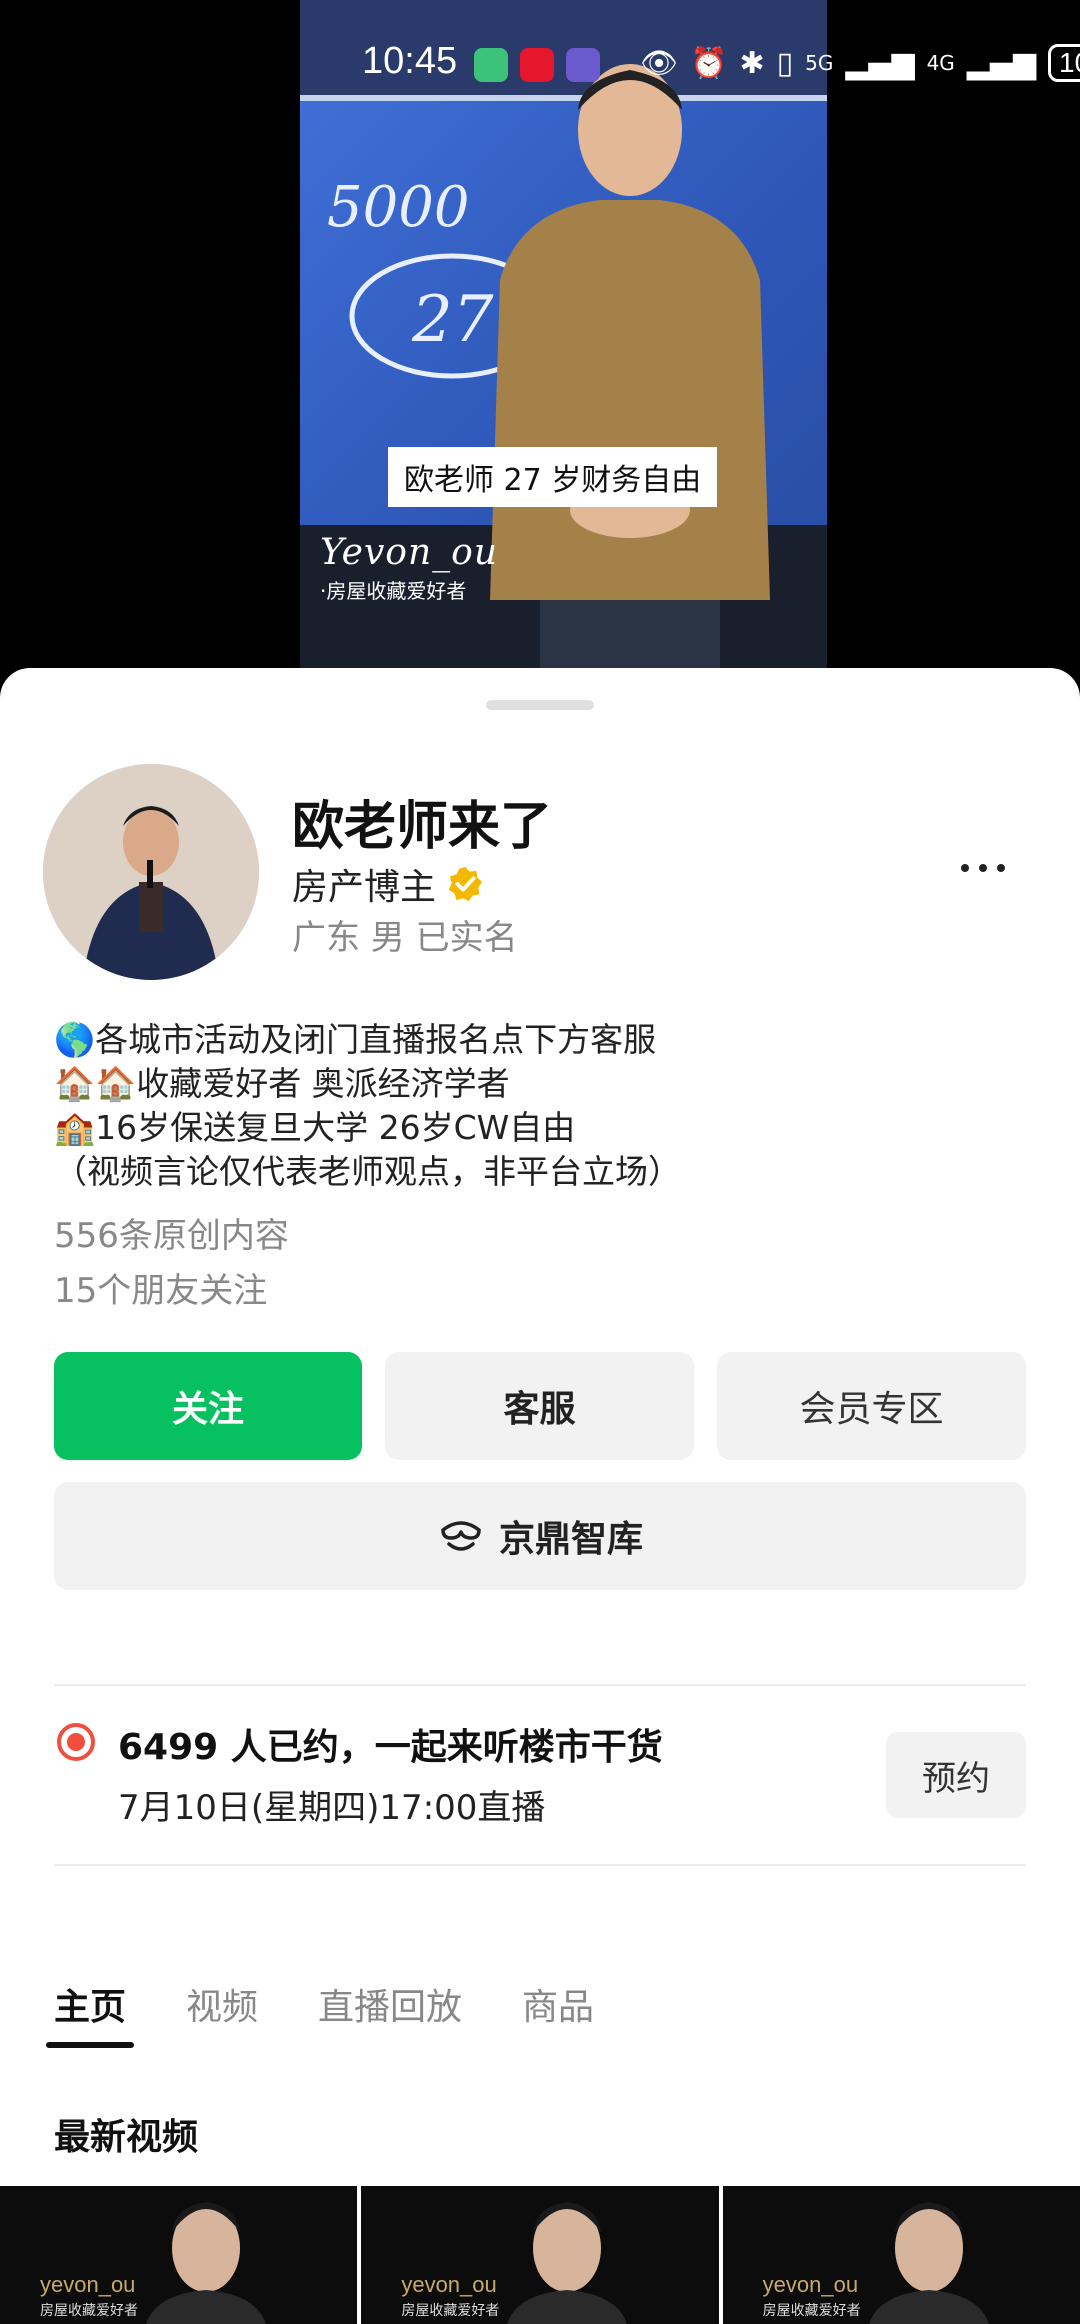  Describe the element at coordinates (367, 1171) in the screenshot. I see `bio-text: （视频言论仅代表老师观点，非平台立场）` at that location.